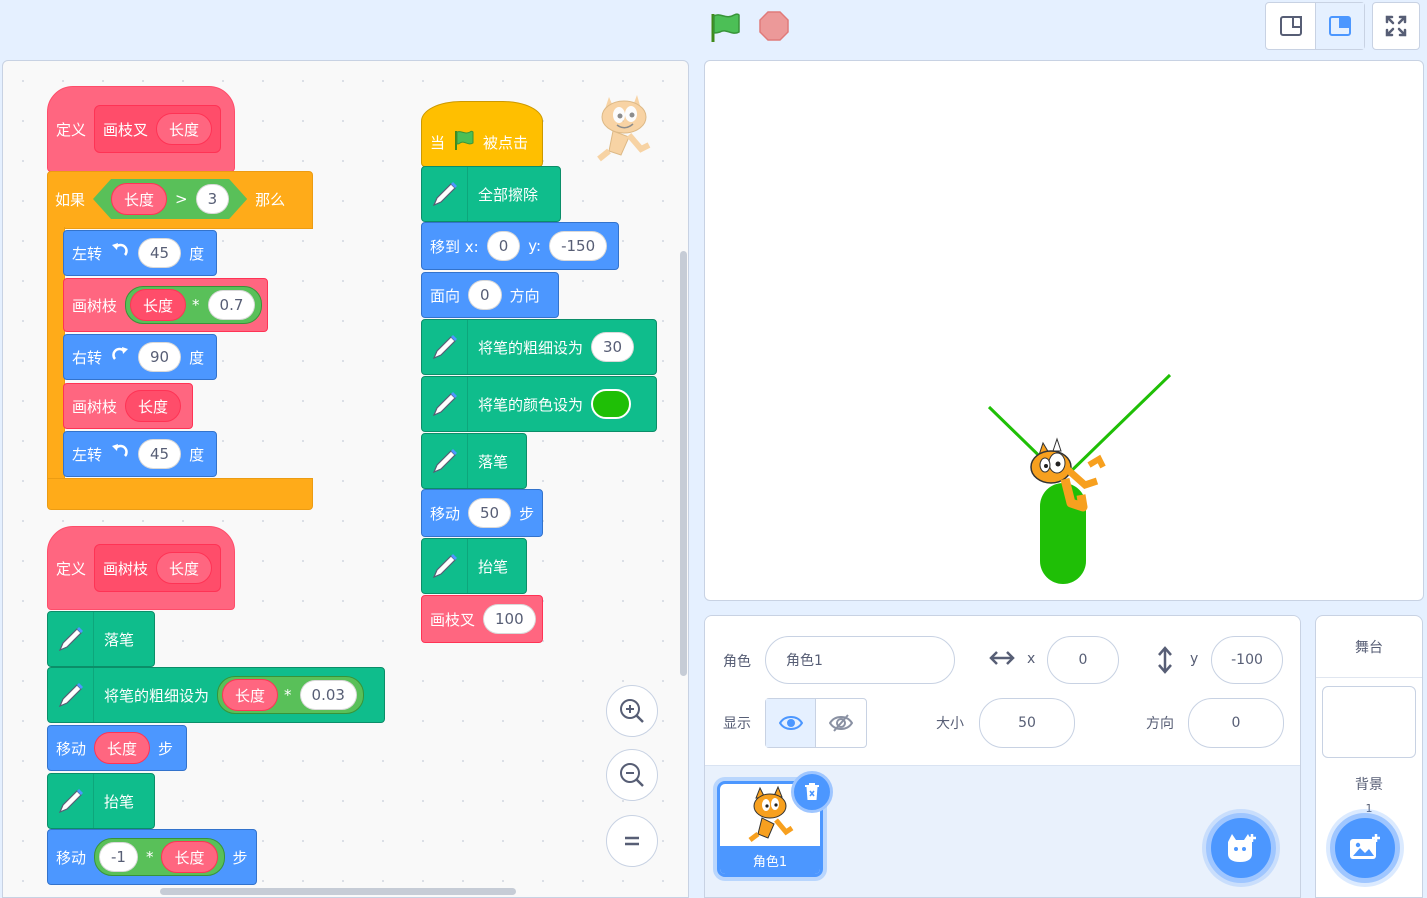  Describe the element at coordinates (1083, 660) in the screenshot. I see `x-field: 0` at that location.